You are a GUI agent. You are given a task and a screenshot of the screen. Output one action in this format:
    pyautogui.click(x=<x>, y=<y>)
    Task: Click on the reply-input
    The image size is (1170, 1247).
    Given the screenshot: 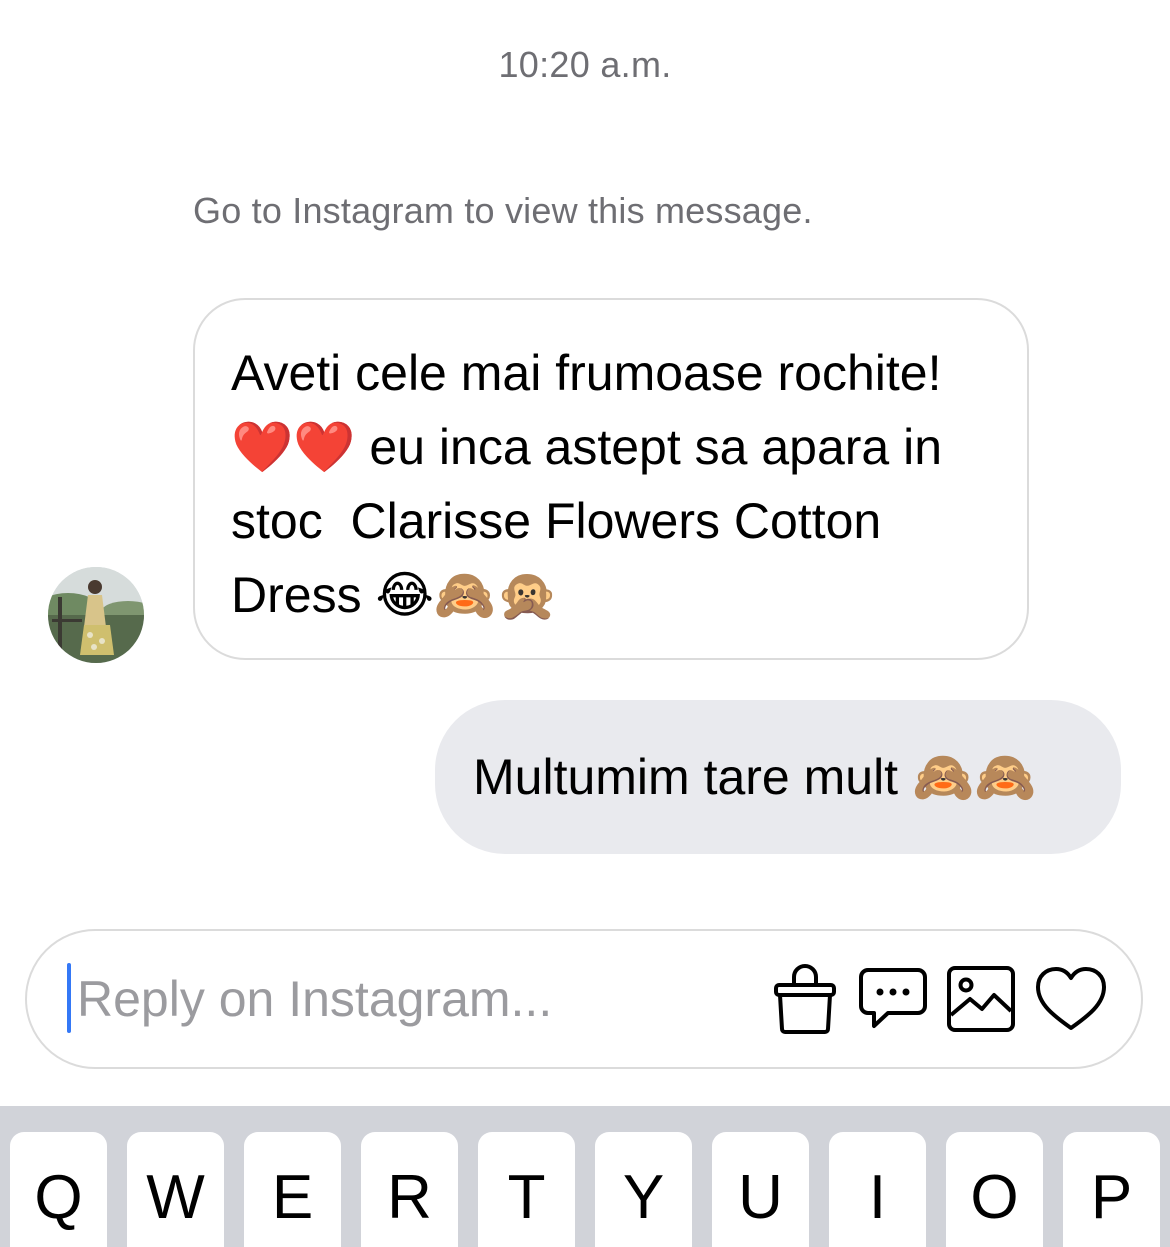 What is the action you would take?
    pyautogui.click(x=417, y=999)
    